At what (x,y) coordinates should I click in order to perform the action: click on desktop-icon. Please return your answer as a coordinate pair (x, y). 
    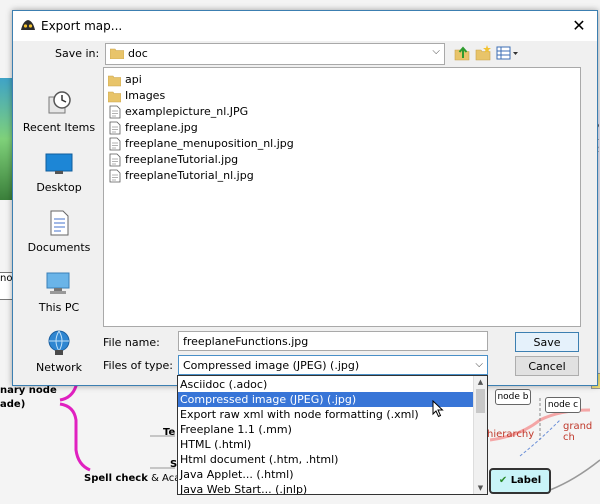
    Looking at the image, I should click on (59, 163).